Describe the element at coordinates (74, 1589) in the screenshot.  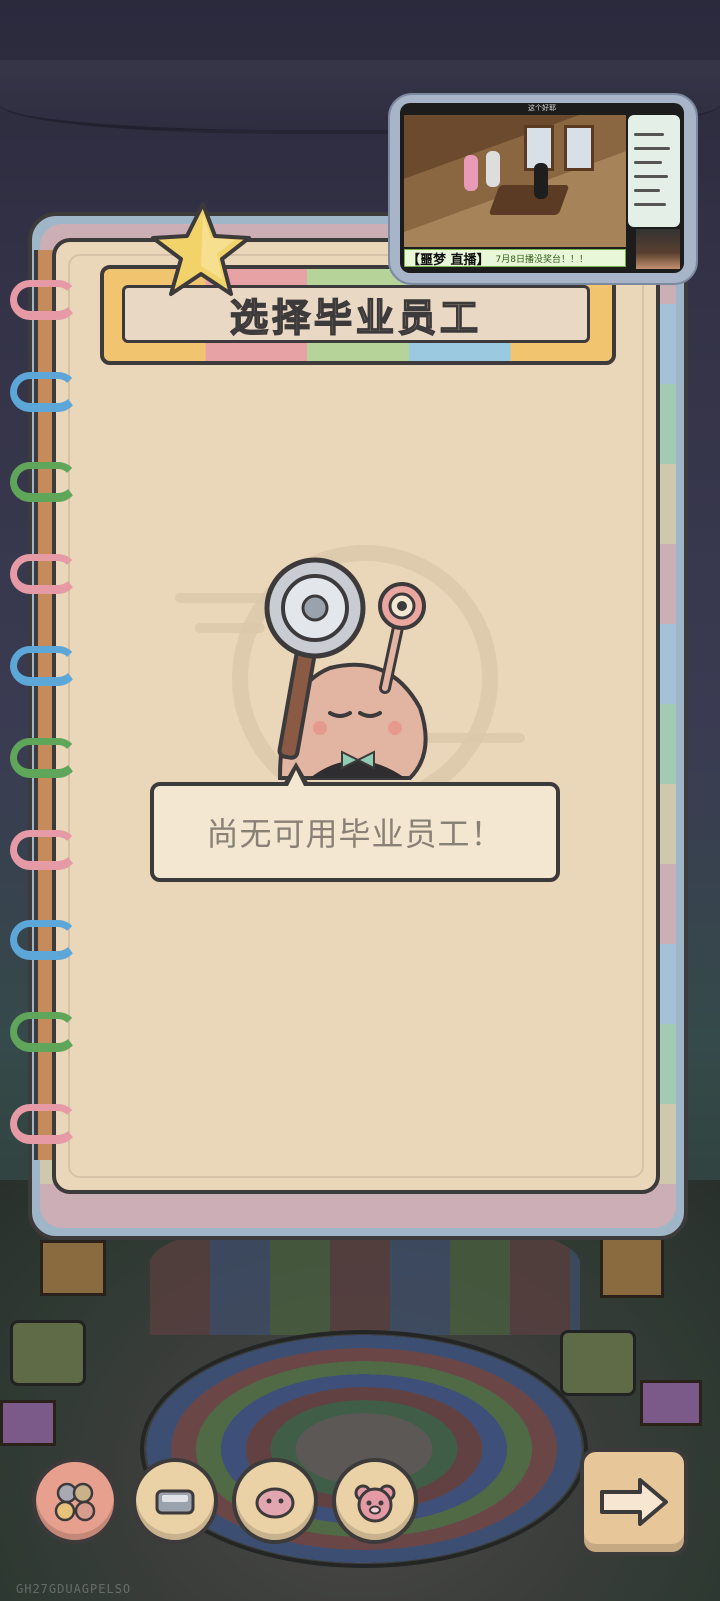
I see `user-id: GH27GDUAGPELSO` at that location.